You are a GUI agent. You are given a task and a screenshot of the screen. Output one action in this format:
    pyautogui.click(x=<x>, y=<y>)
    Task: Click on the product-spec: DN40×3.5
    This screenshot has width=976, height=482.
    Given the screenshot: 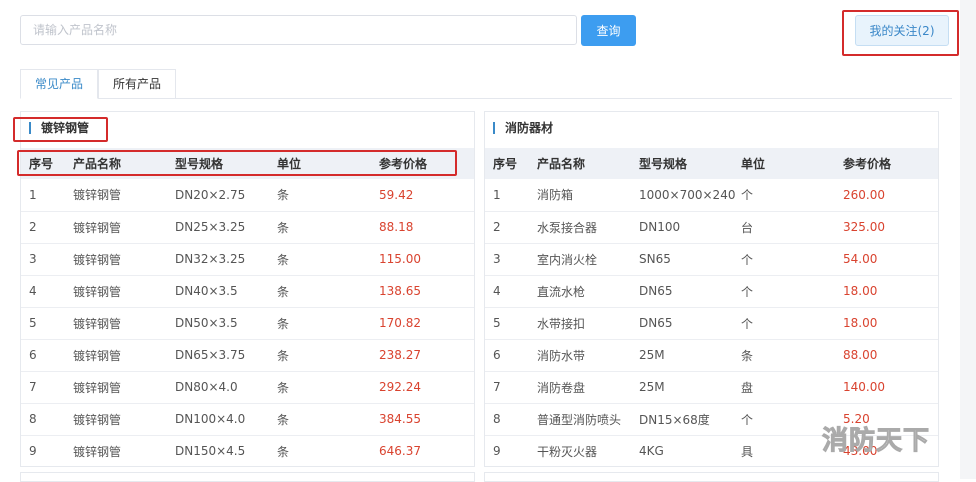 What is the action you would take?
    pyautogui.click(x=226, y=291)
    